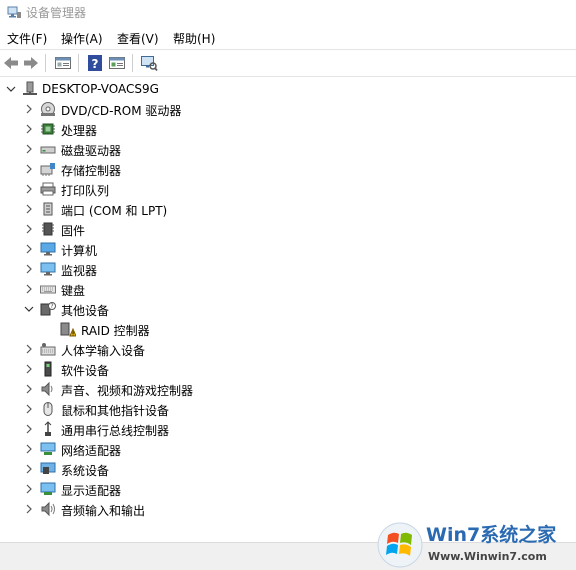  I want to click on update-driver-icon, so click(117, 63).